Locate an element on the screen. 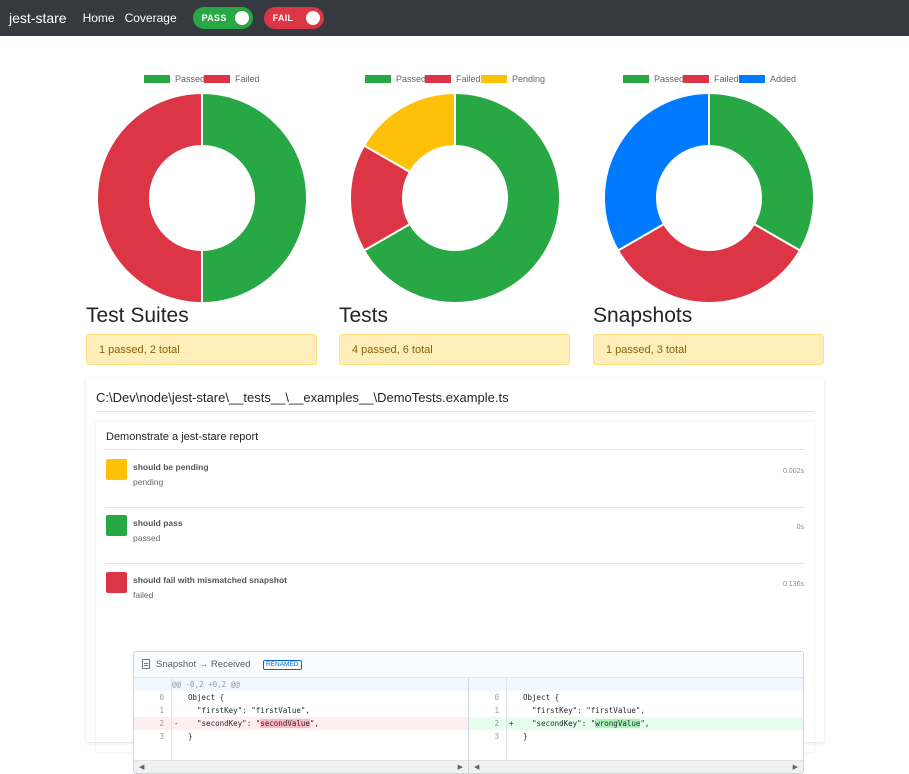 Image resolution: width=909 pixels, height=774 pixels. test-duration: 0.002s is located at coordinates (793, 471).